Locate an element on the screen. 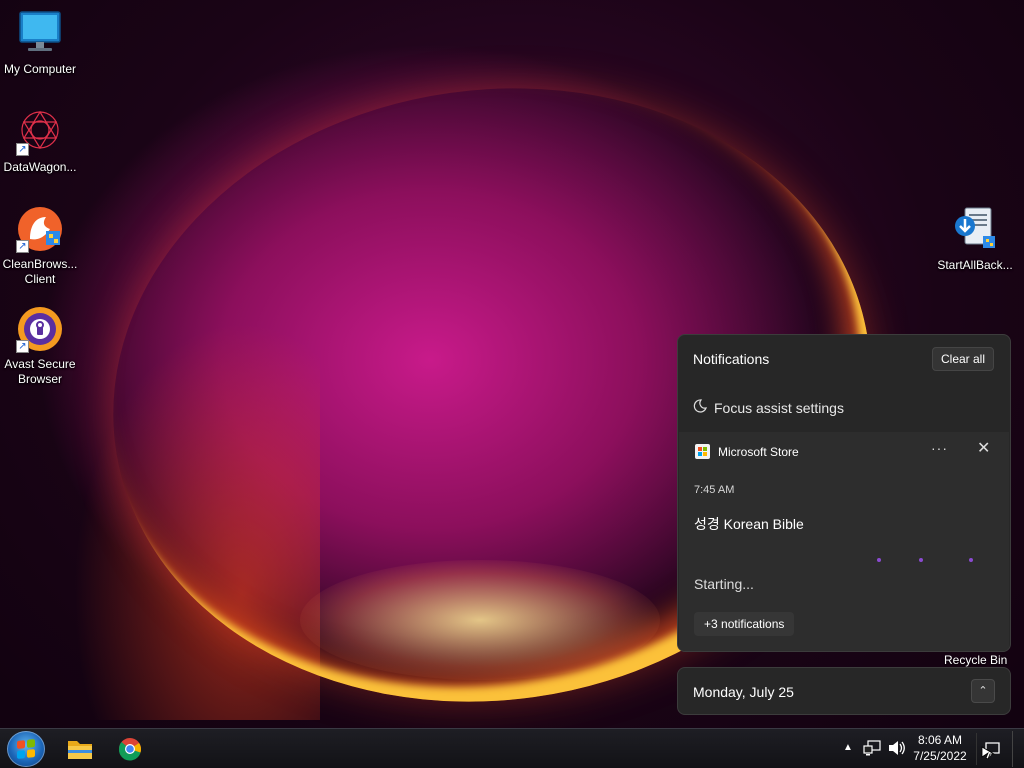  moon-icon is located at coordinates (700, 407).